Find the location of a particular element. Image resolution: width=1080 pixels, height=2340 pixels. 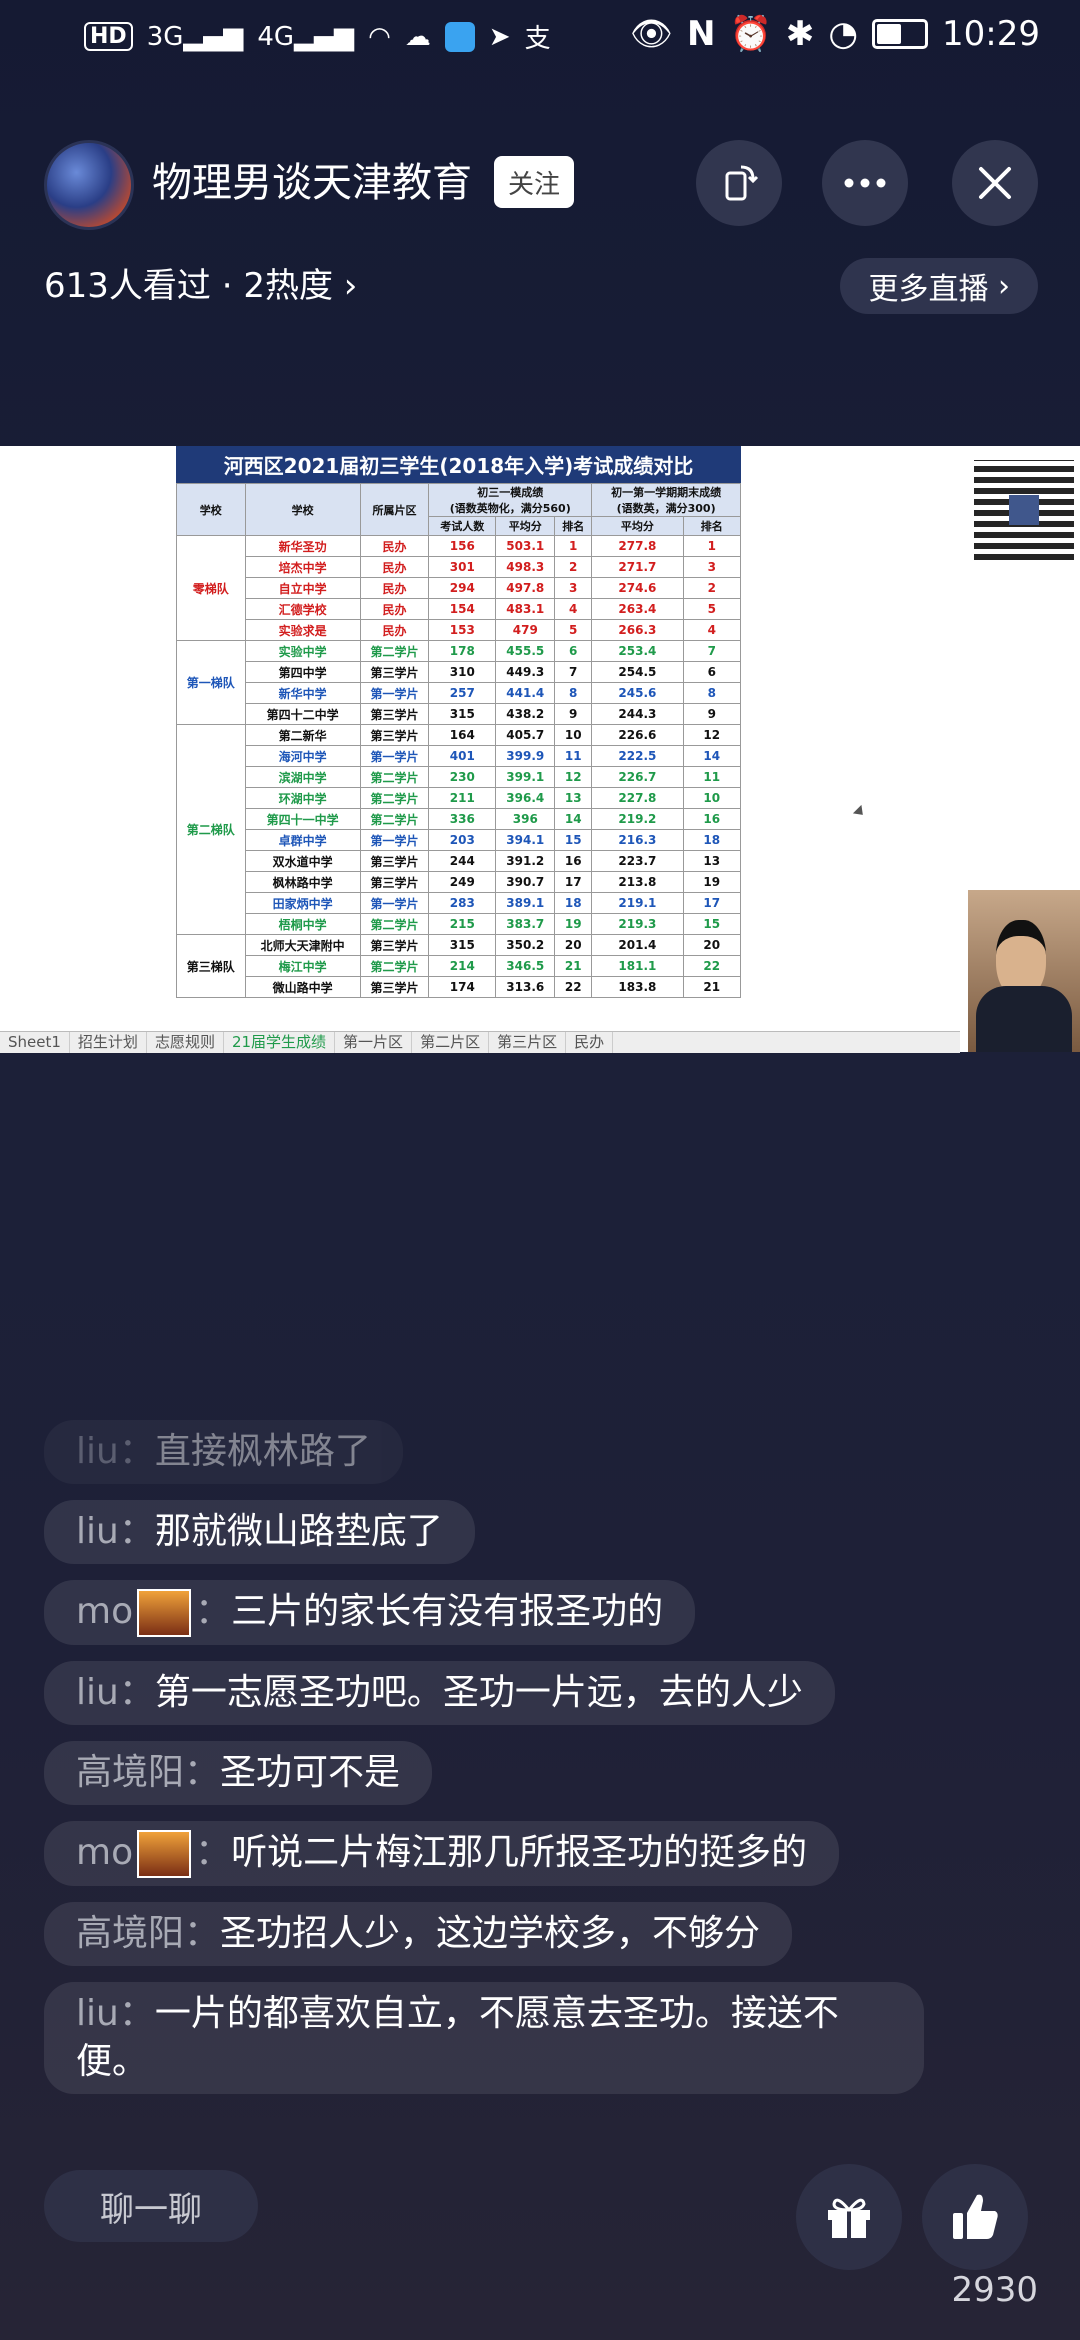

cell-count: 154 is located at coordinates (462, 609).